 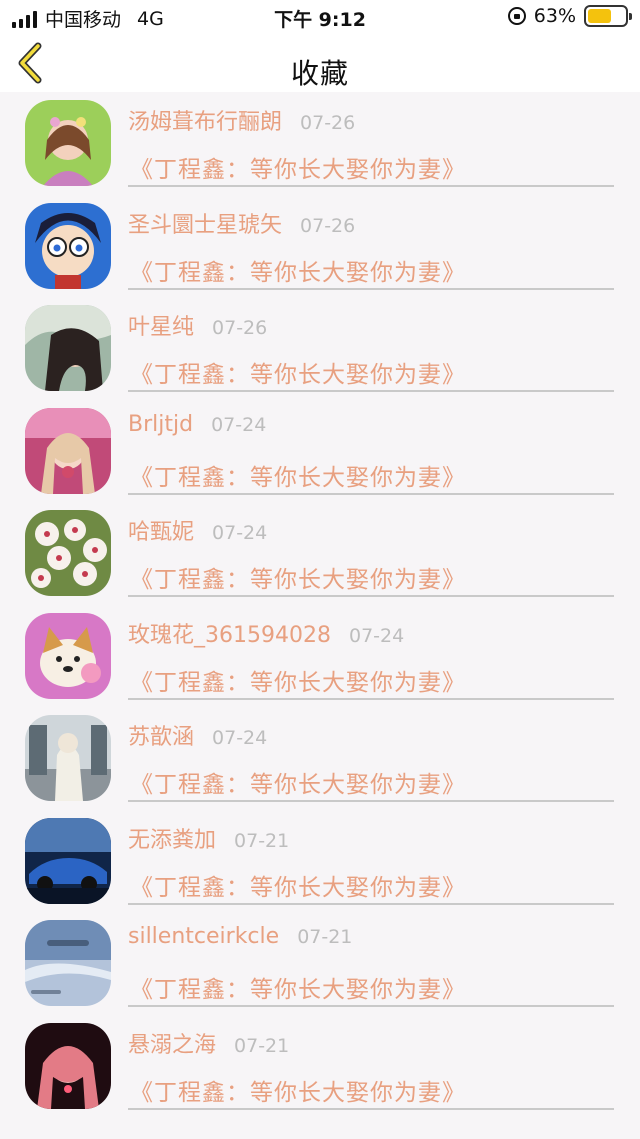 What do you see at coordinates (197, 424) in the screenshot?
I see `item-header: Brljtjd 07-24` at bounding box center [197, 424].